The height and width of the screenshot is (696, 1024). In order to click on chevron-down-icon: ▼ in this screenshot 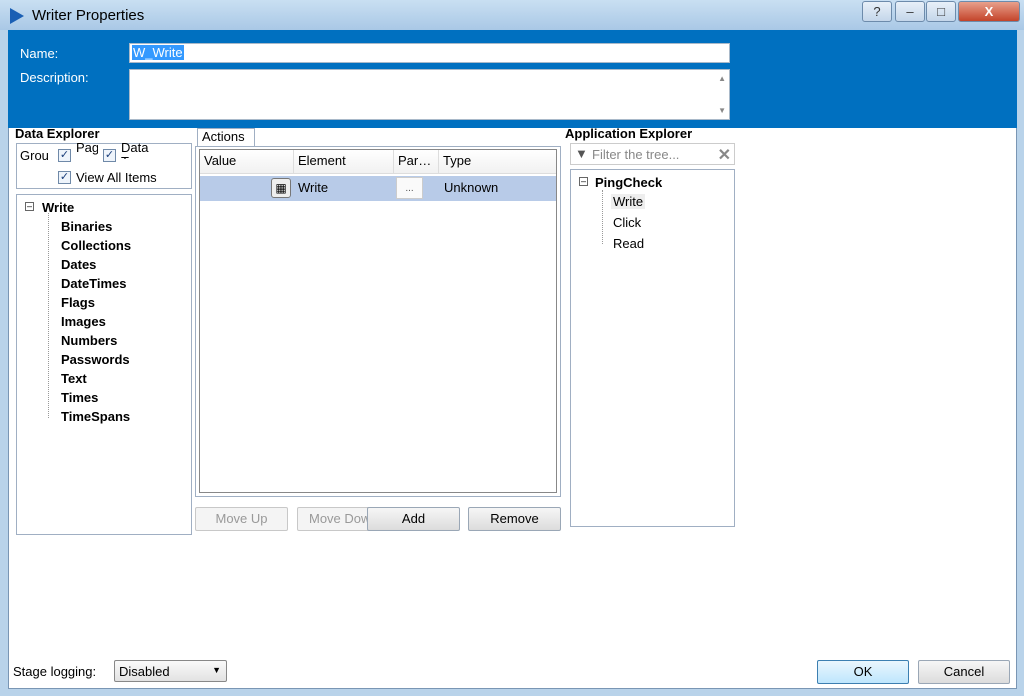, I will do `click(216, 670)`.